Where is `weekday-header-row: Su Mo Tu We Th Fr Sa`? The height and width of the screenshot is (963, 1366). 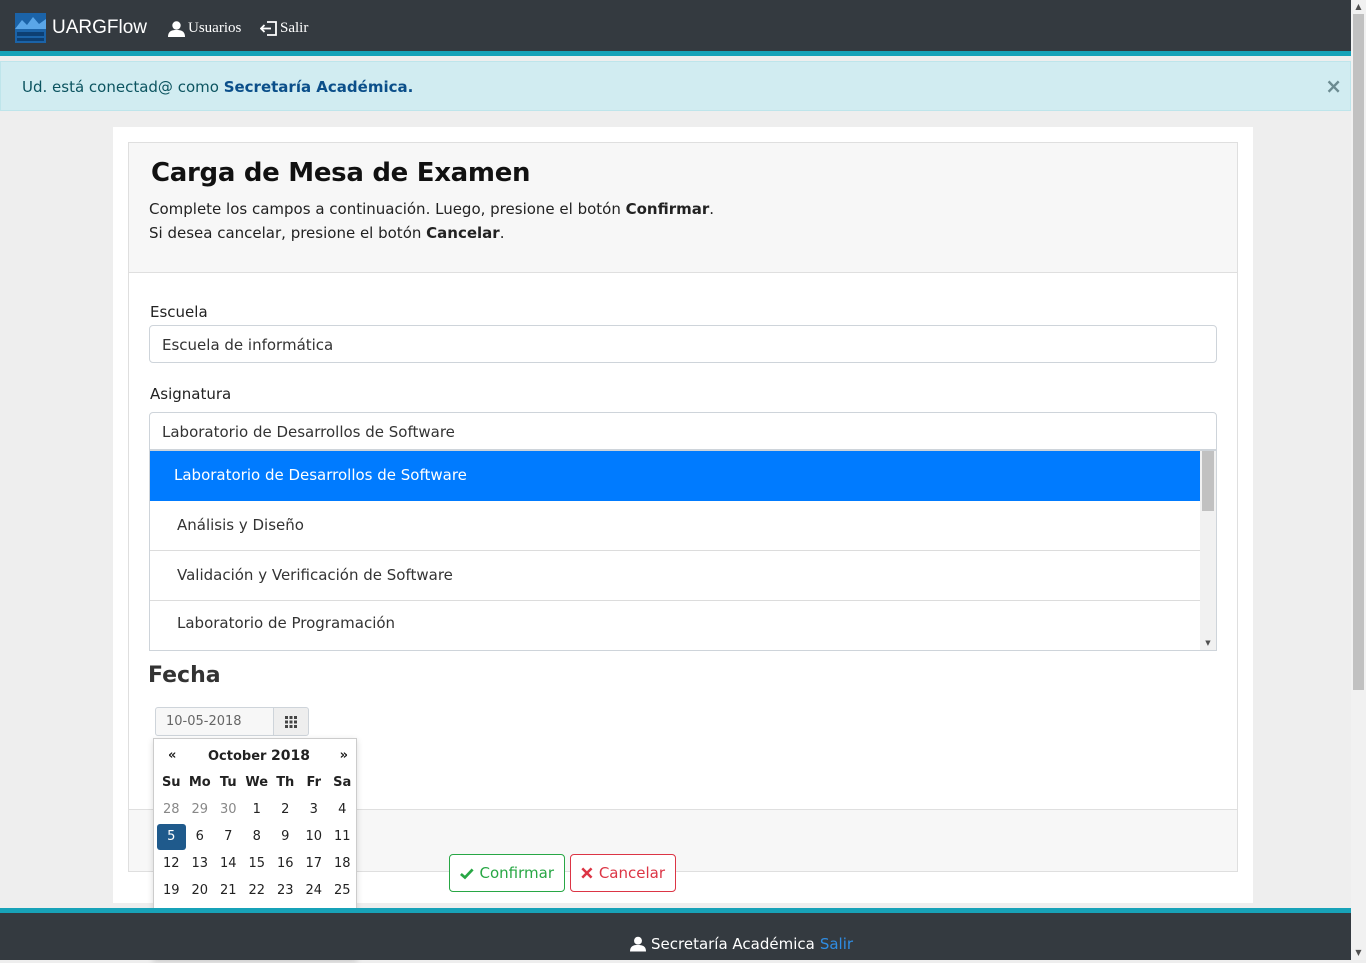 weekday-header-row: Su Mo Tu We Th Fr Sa is located at coordinates (257, 787).